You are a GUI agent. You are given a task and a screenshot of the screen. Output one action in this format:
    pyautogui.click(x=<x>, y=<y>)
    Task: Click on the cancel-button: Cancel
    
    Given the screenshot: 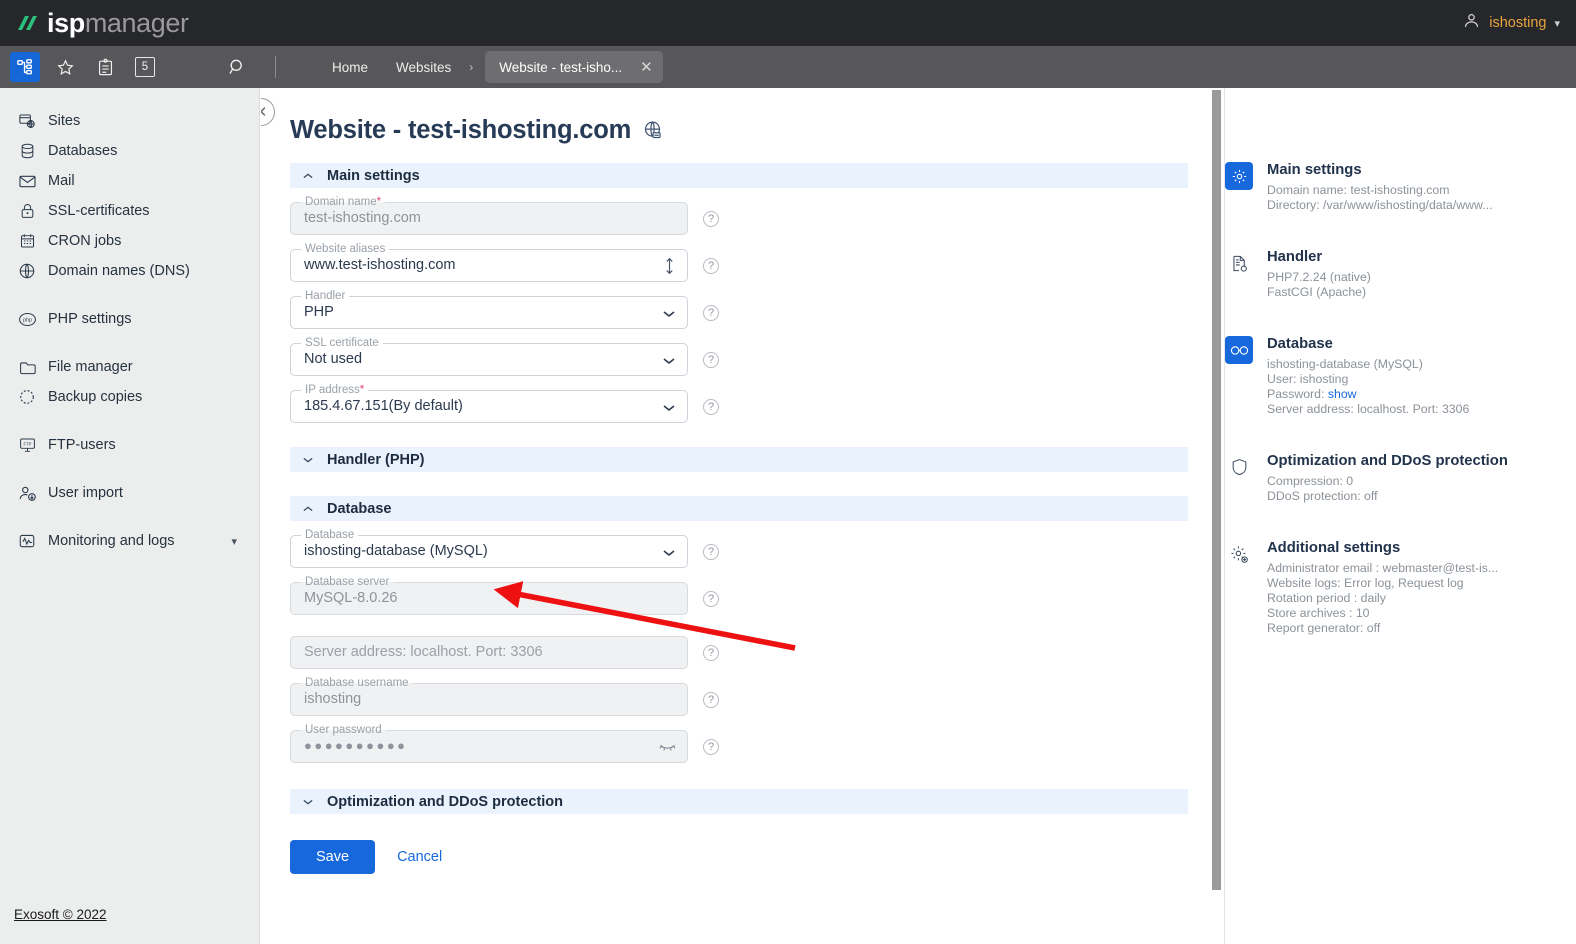 What is the action you would take?
    pyautogui.click(x=419, y=857)
    